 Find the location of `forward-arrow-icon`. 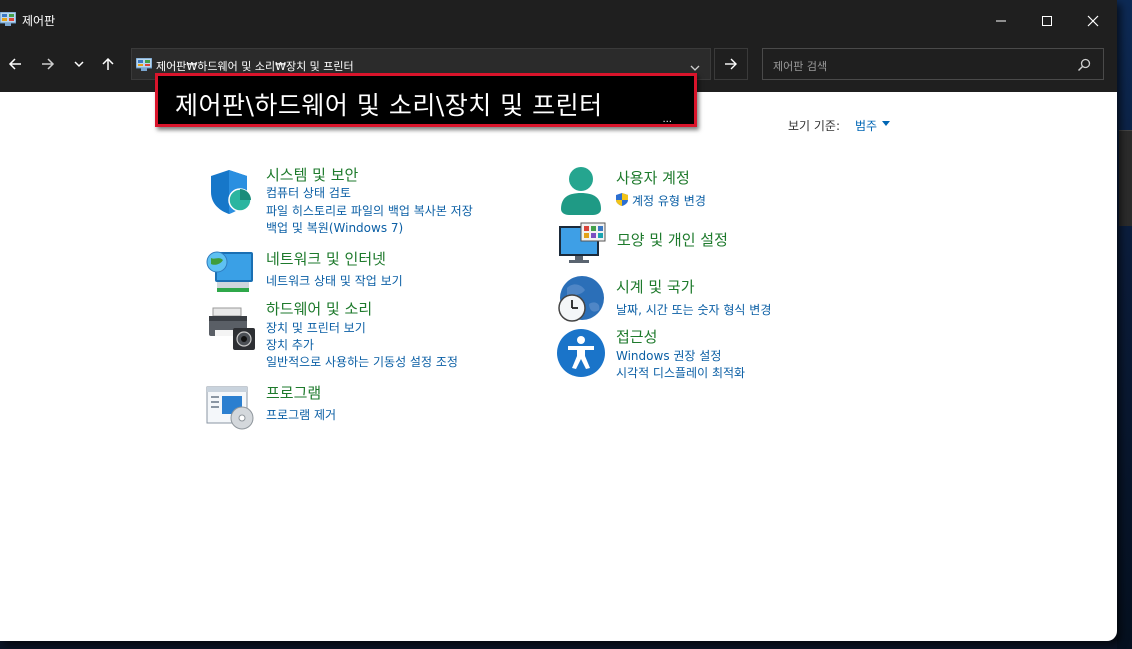

forward-arrow-icon is located at coordinates (48, 64).